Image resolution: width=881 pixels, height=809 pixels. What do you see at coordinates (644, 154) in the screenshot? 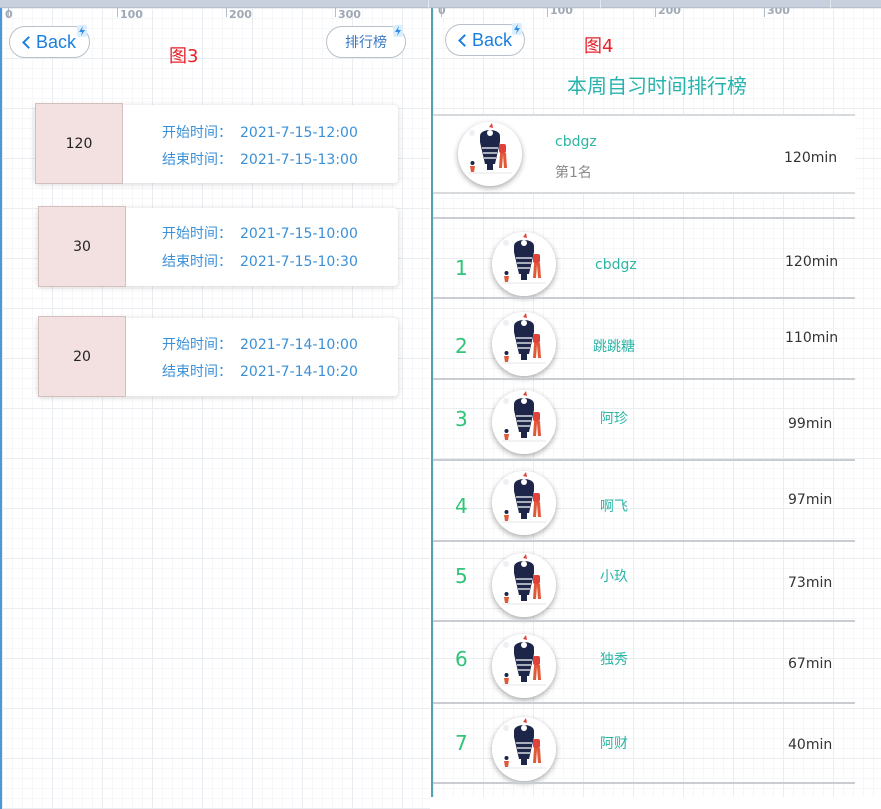
I see `top-user-card: cbdgz 第1名 120min` at bounding box center [644, 154].